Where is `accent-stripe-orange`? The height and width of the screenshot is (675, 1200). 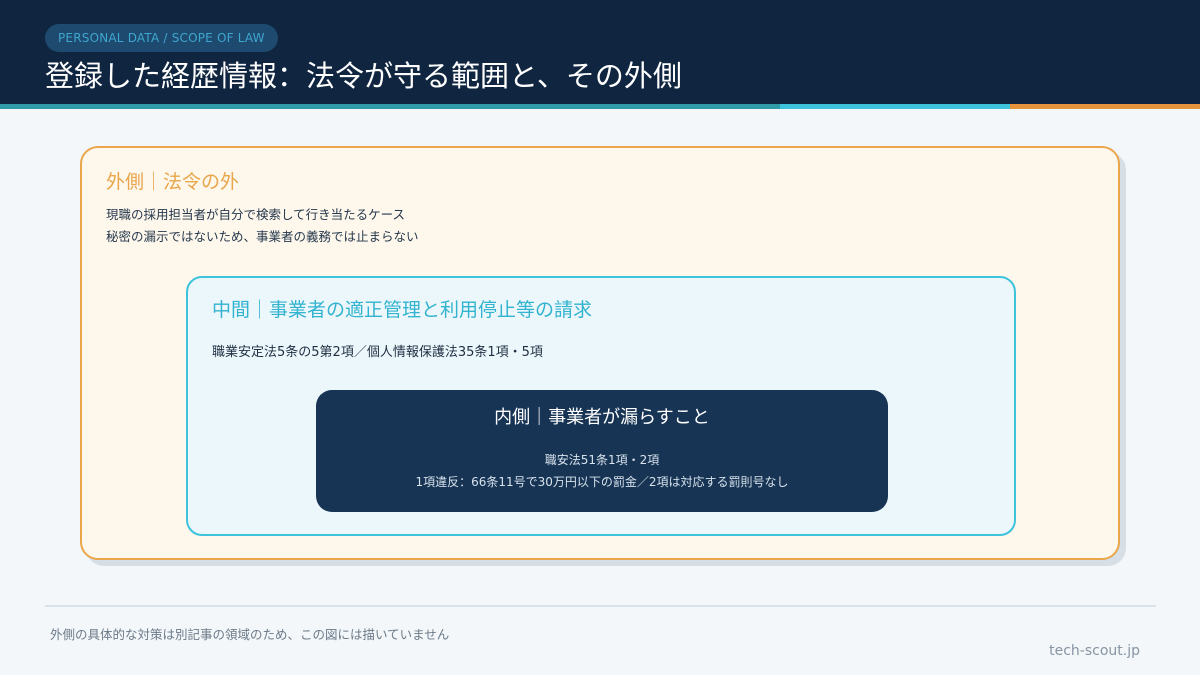 accent-stripe-orange is located at coordinates (1105, 106).